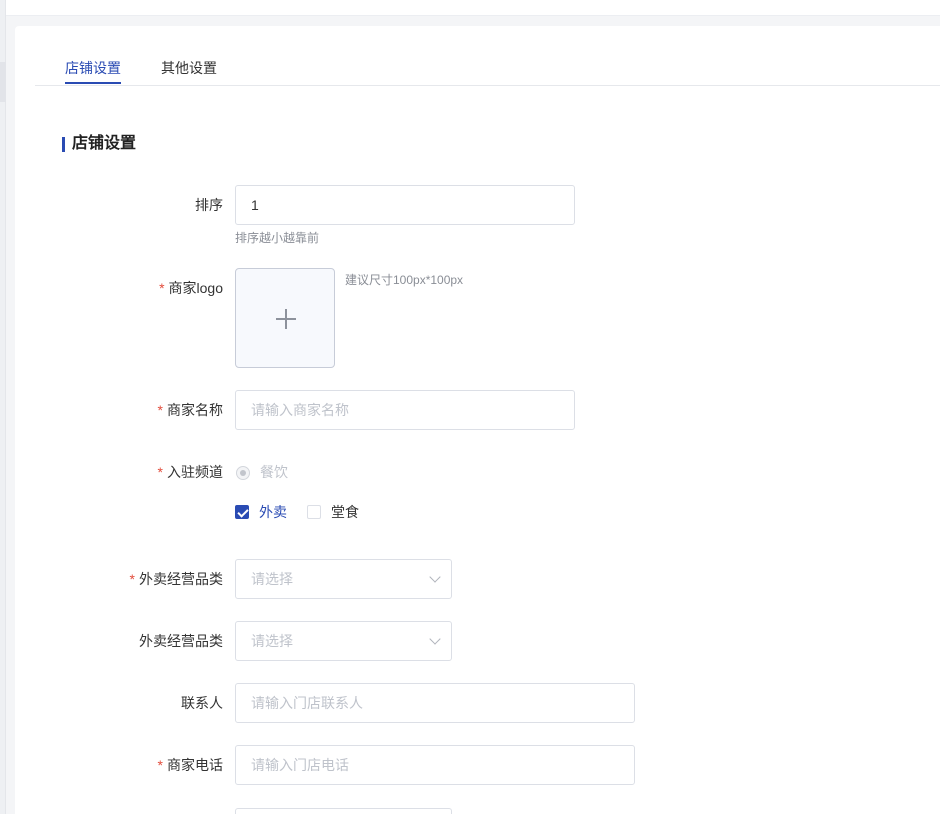  I want to click on sort-label: 排序, so click(209, 205).